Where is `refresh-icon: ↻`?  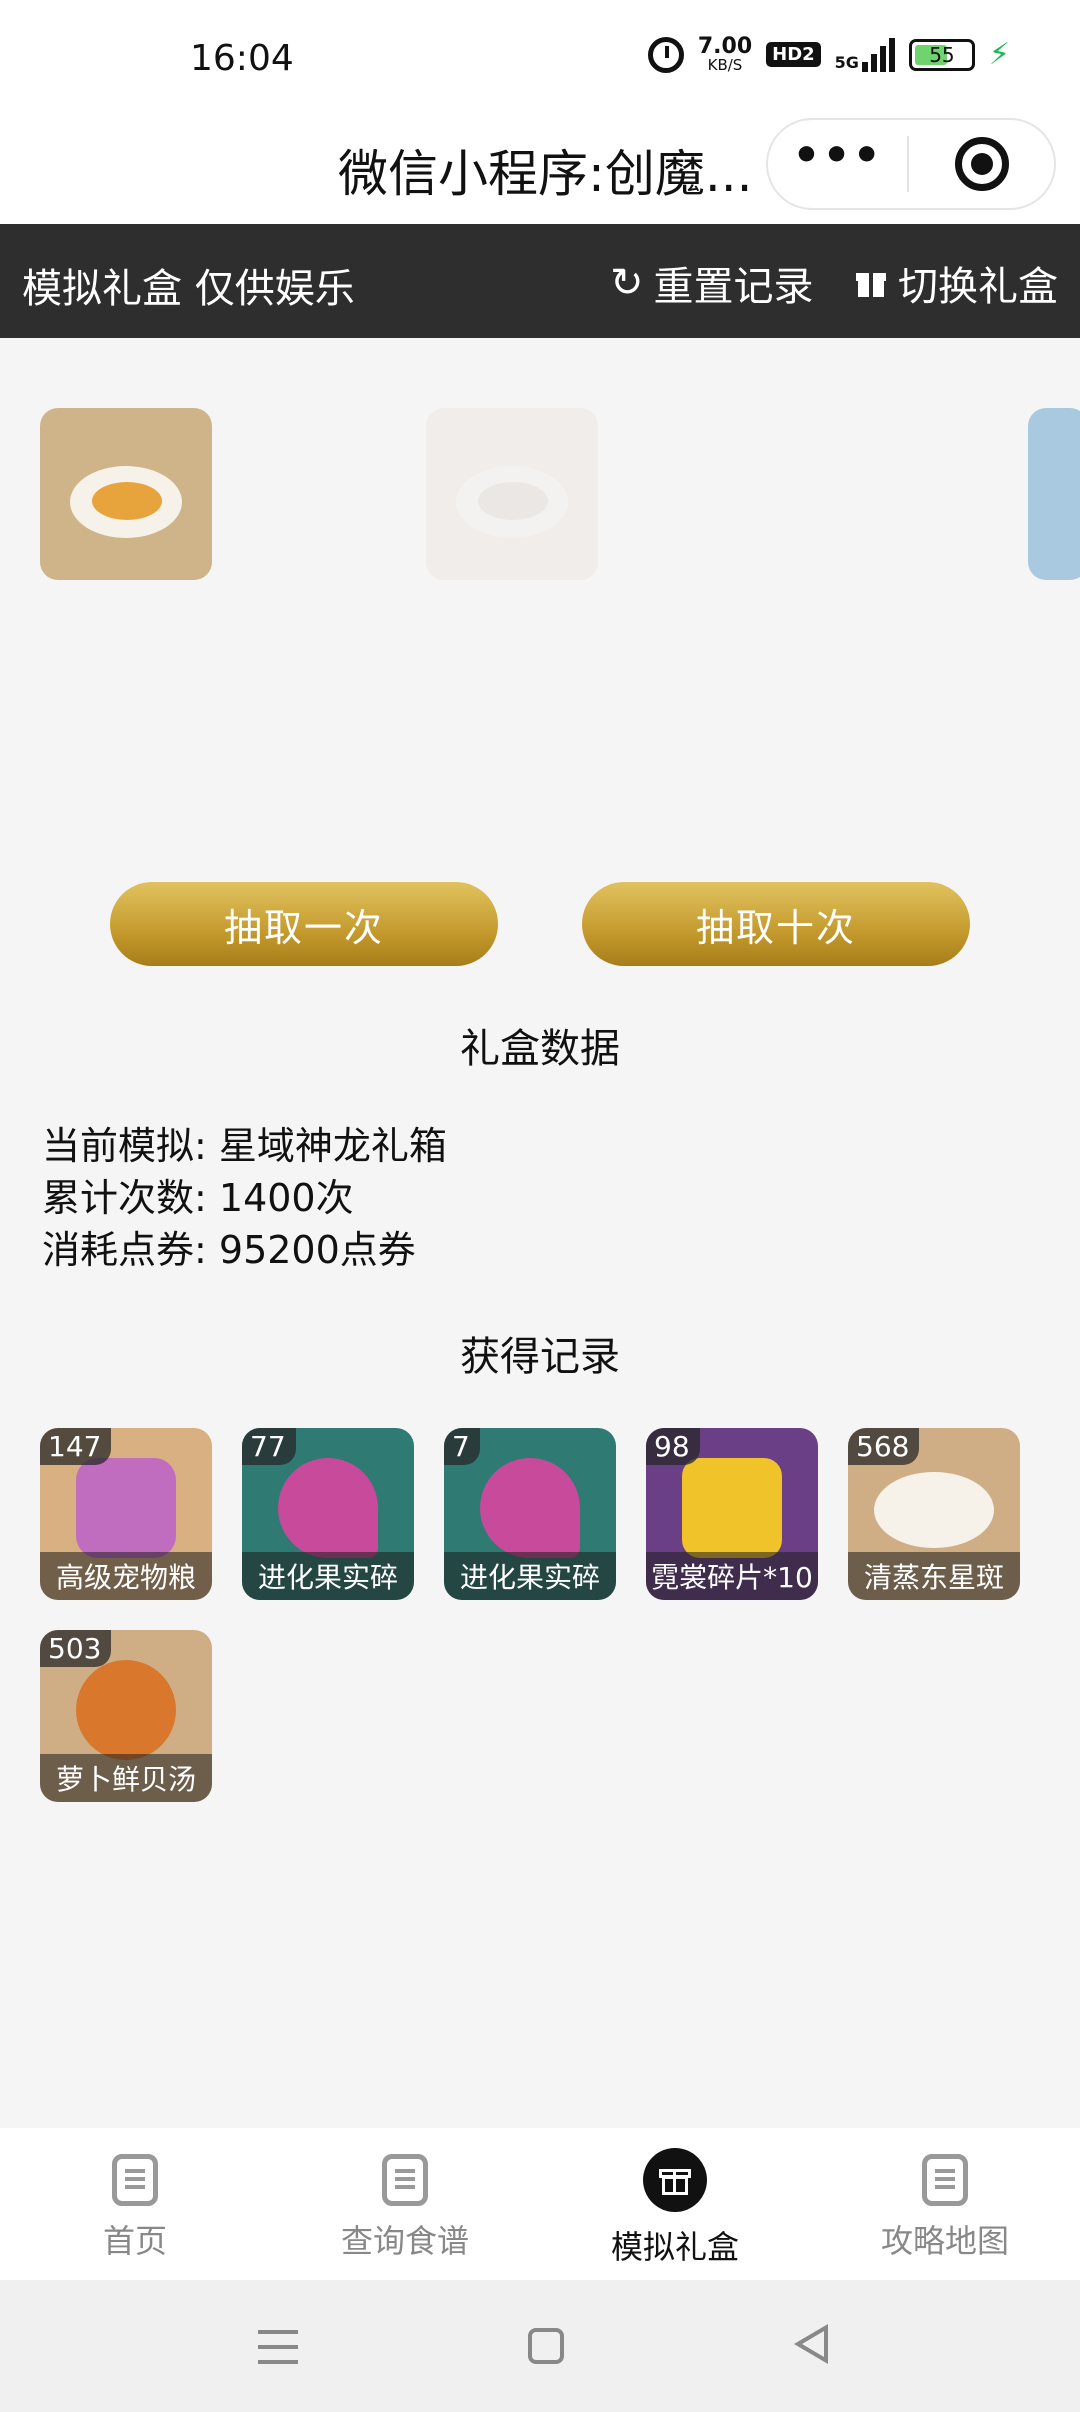
refresh-icon: ↻ is located at coordinates (627, 283).